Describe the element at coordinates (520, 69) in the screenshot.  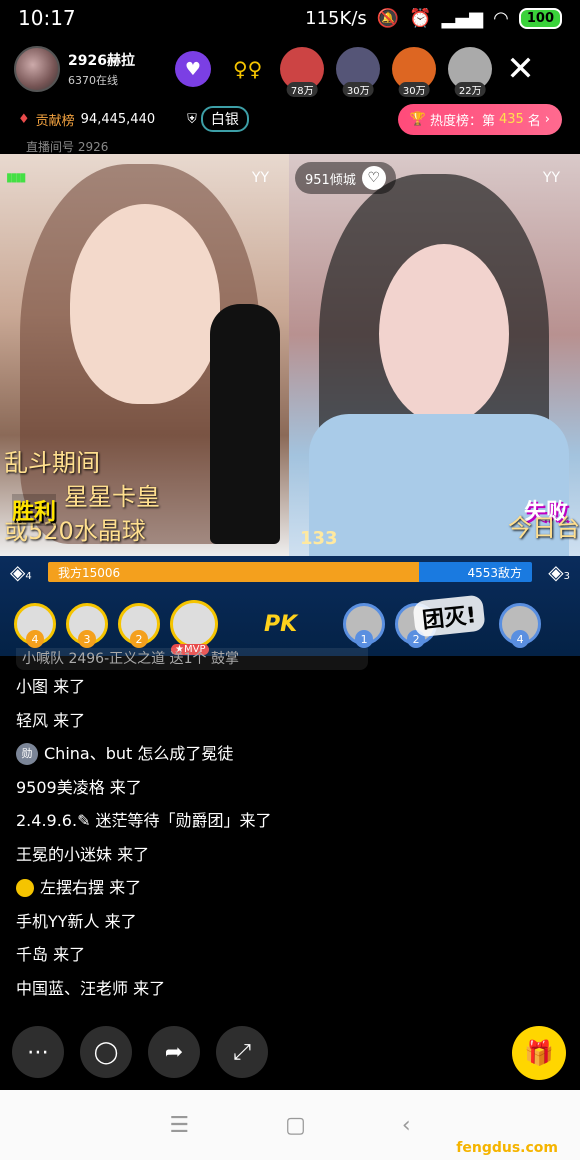
I see `close-icon: ✕` at that location.